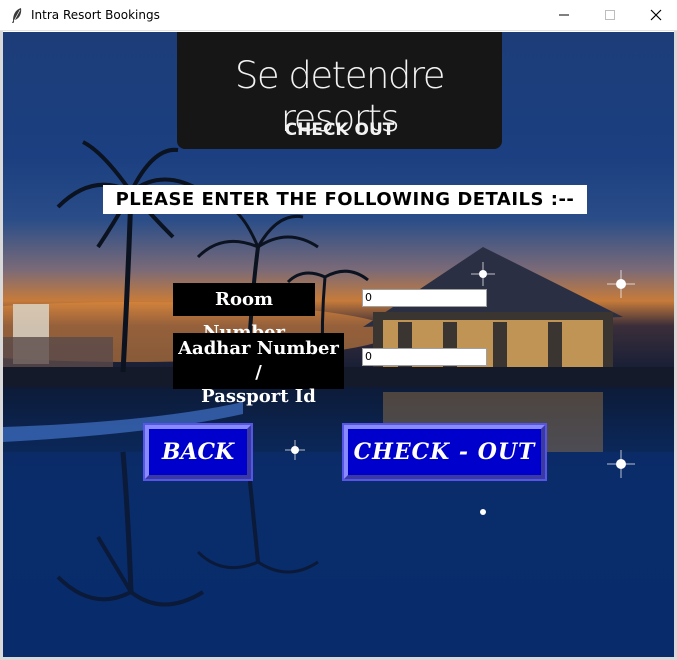  Describe the element at coordinates (17, 15) in the screenshot. I see `feather-icon` at that location.